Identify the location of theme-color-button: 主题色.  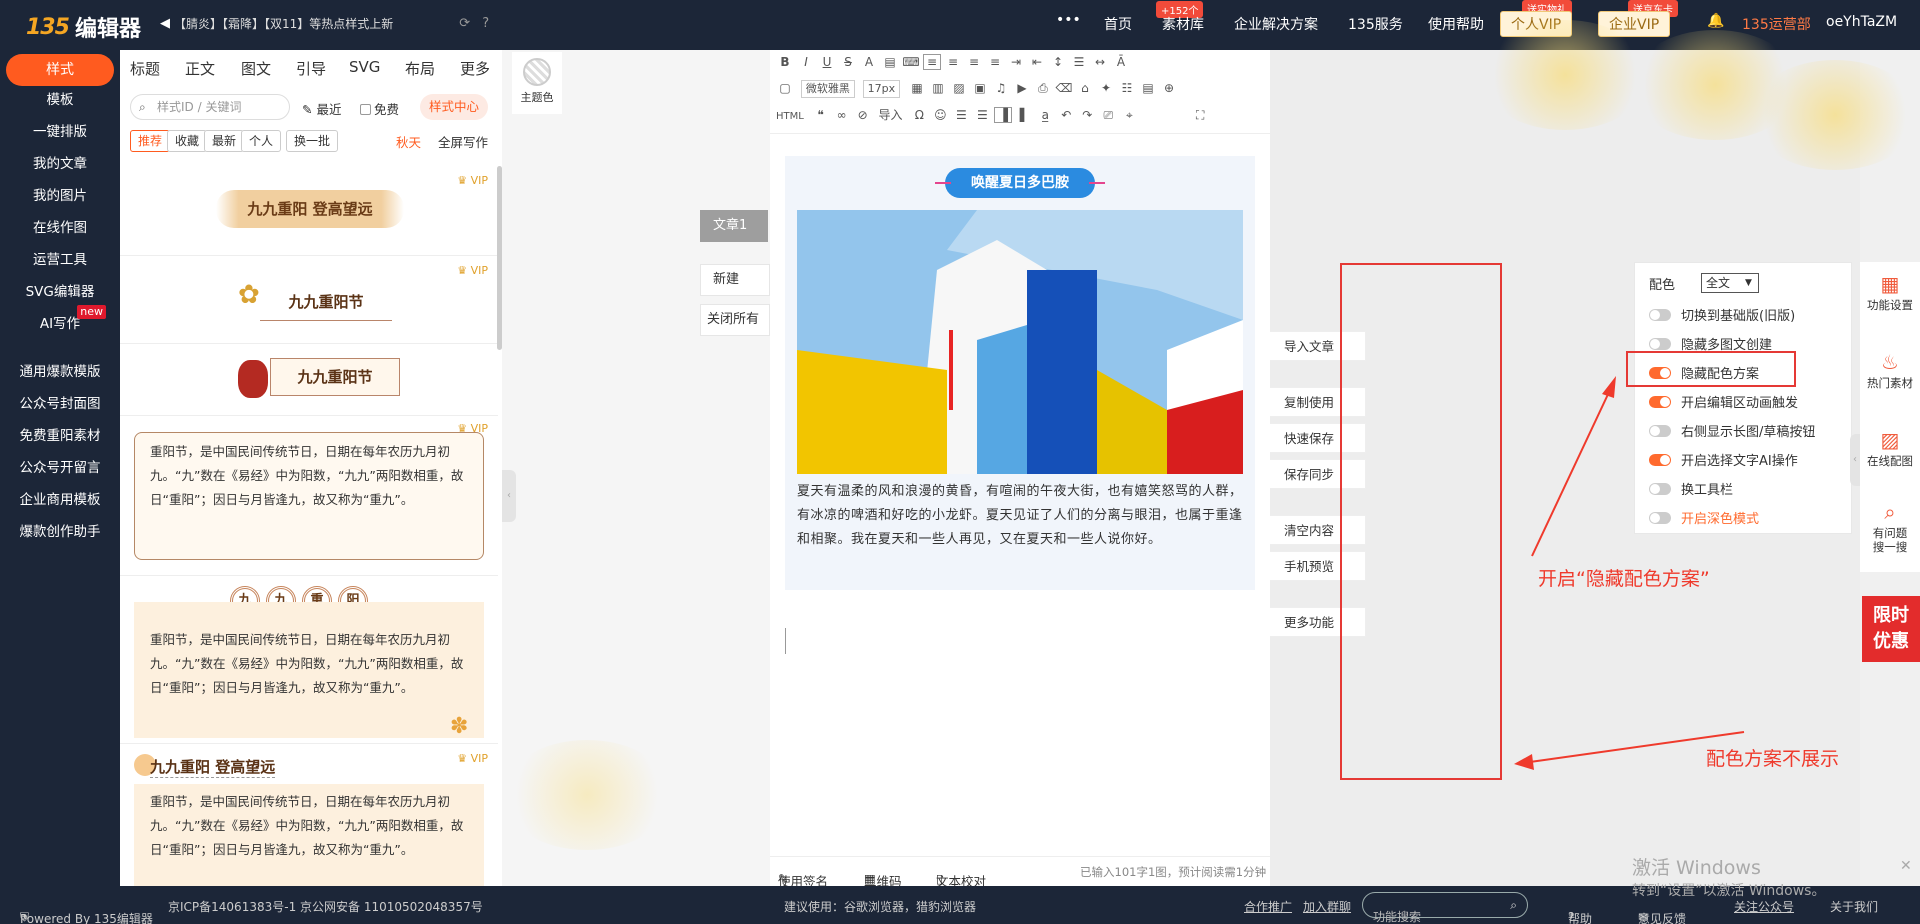
(537, 83).